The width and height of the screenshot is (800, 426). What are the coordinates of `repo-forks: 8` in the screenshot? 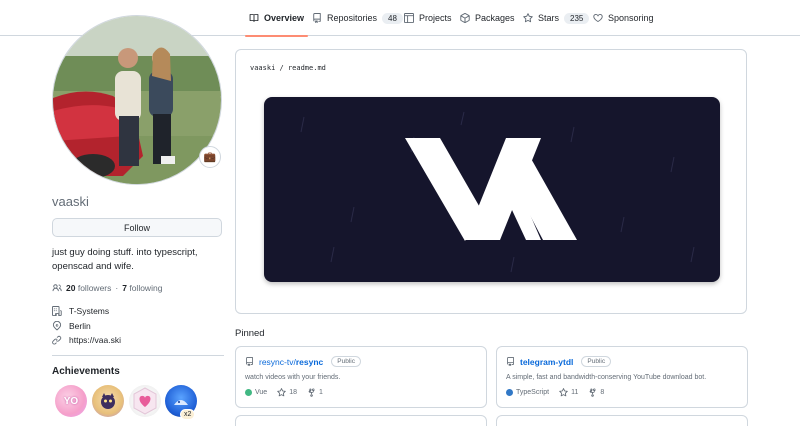 It's located at (596, 392).